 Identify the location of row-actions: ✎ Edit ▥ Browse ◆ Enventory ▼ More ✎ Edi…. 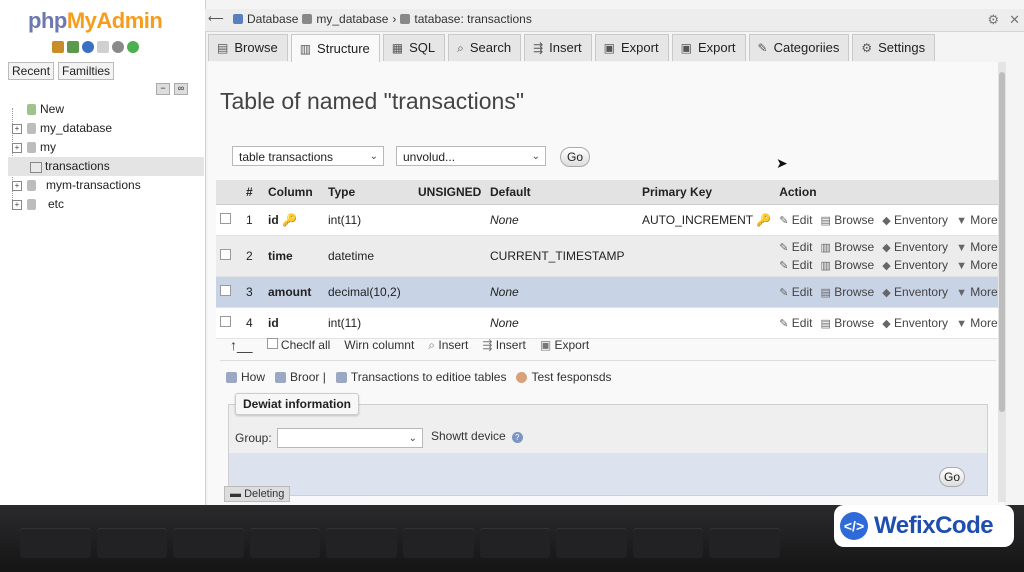
(889, 256).